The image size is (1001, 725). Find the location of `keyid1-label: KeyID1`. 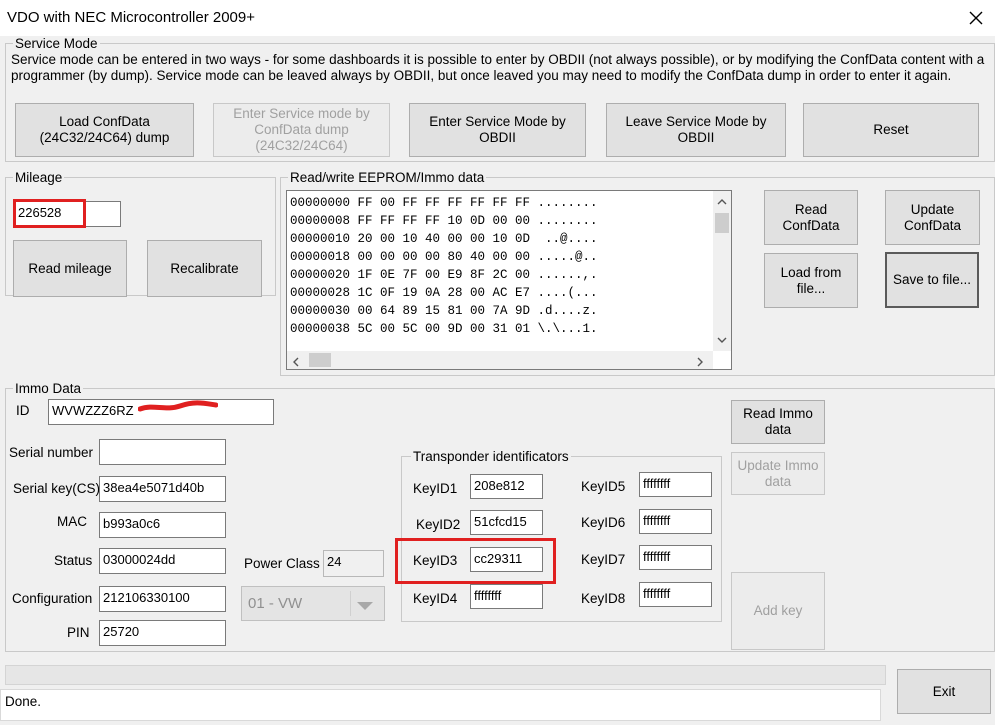

keyid1-label: KeyID1 is located at coordinates (435, 488).